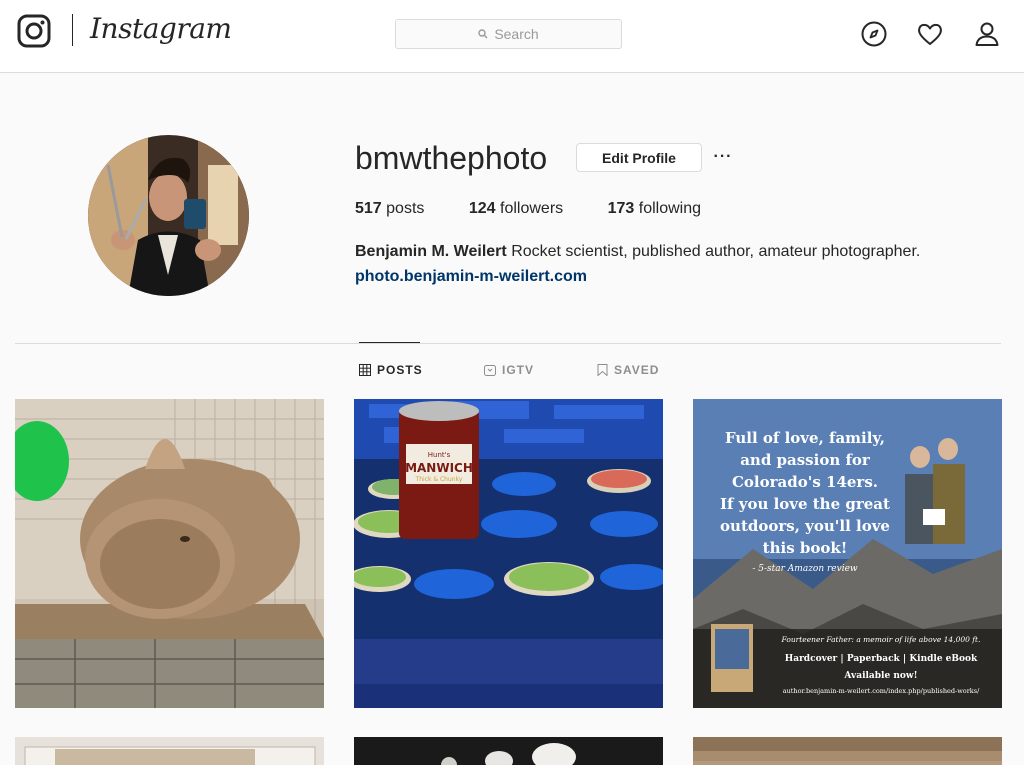 The image size is (1024, 765). Describe the element at coordinates (508, 343) in the screenshot. I see `tabs-divider` at that location.